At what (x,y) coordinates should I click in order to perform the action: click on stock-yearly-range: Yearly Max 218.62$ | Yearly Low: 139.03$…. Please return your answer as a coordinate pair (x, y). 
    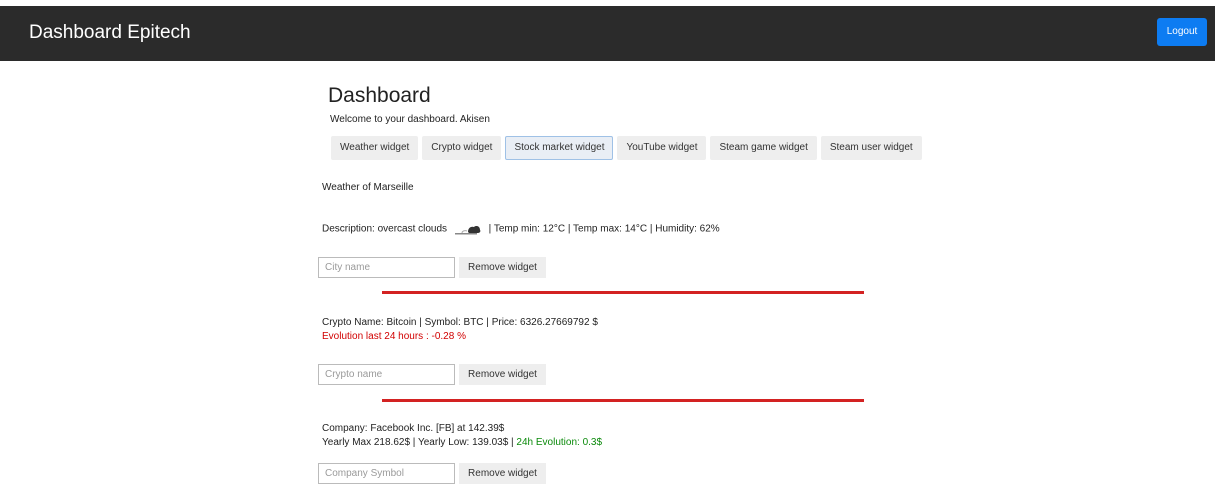
    Looking at the image, I should click on (418, 442).